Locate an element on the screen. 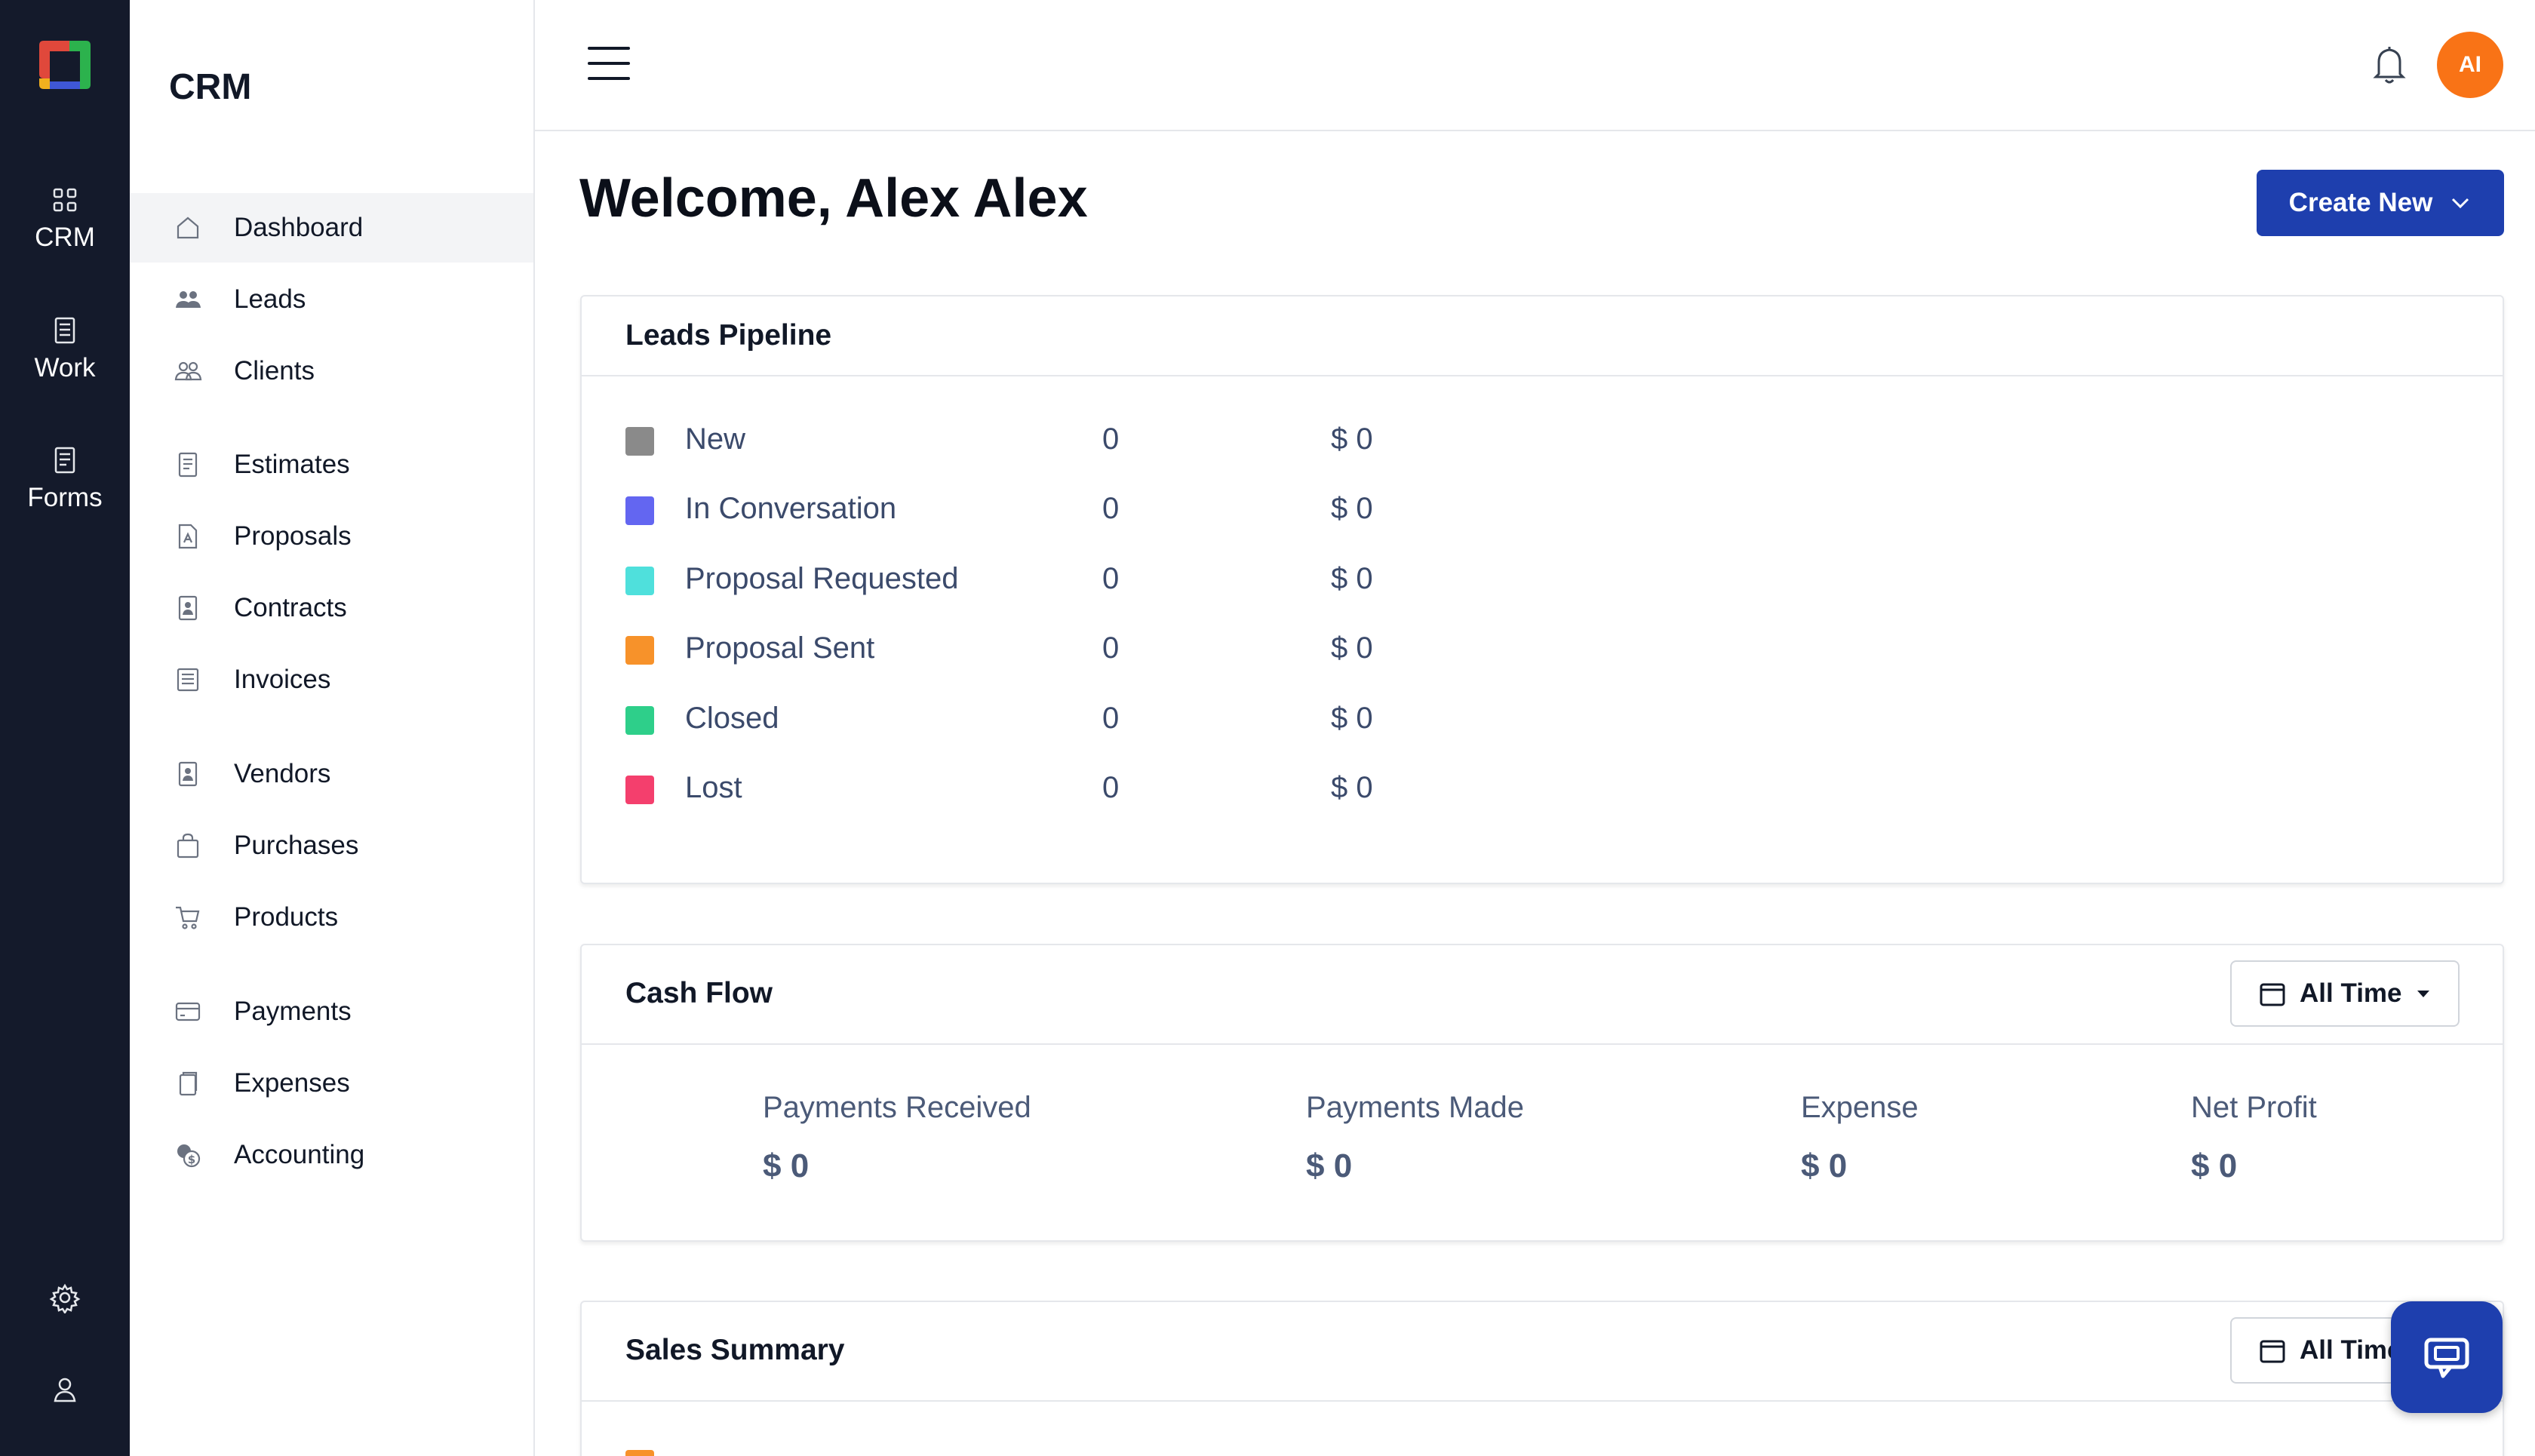  chat-icon is located at coordinates (2446, 1358).